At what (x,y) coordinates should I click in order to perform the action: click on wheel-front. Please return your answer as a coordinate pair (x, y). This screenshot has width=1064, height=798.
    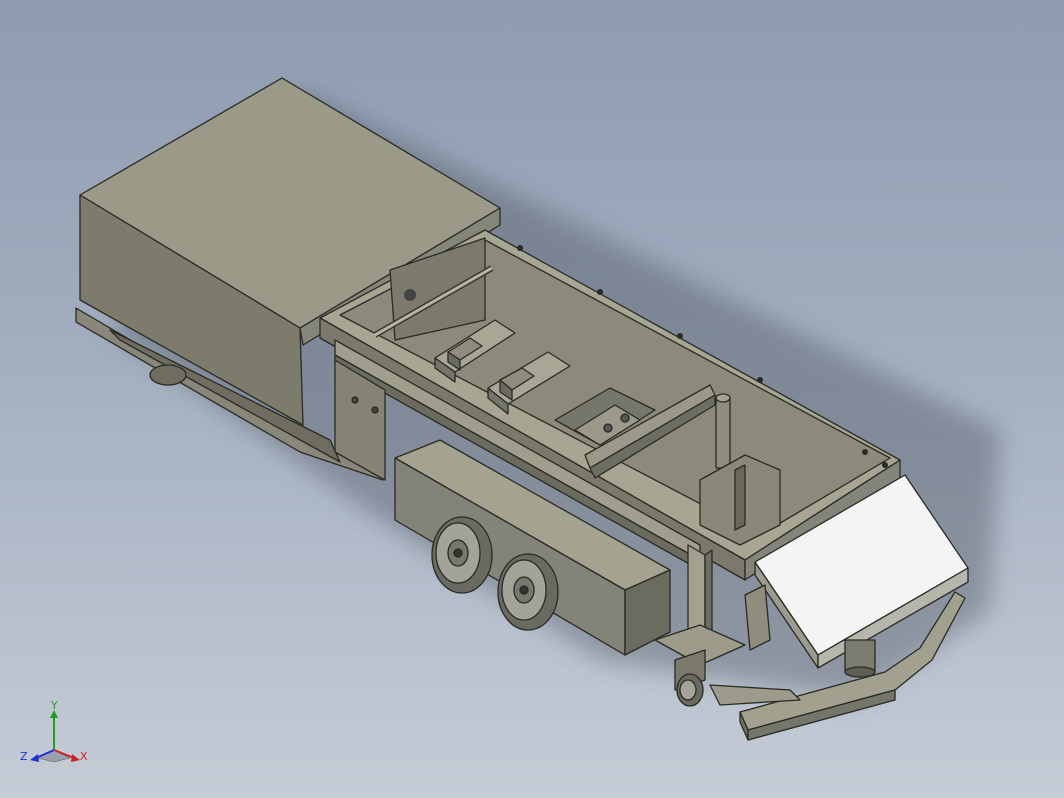
    Looking at the image, I should click on (528, 592).